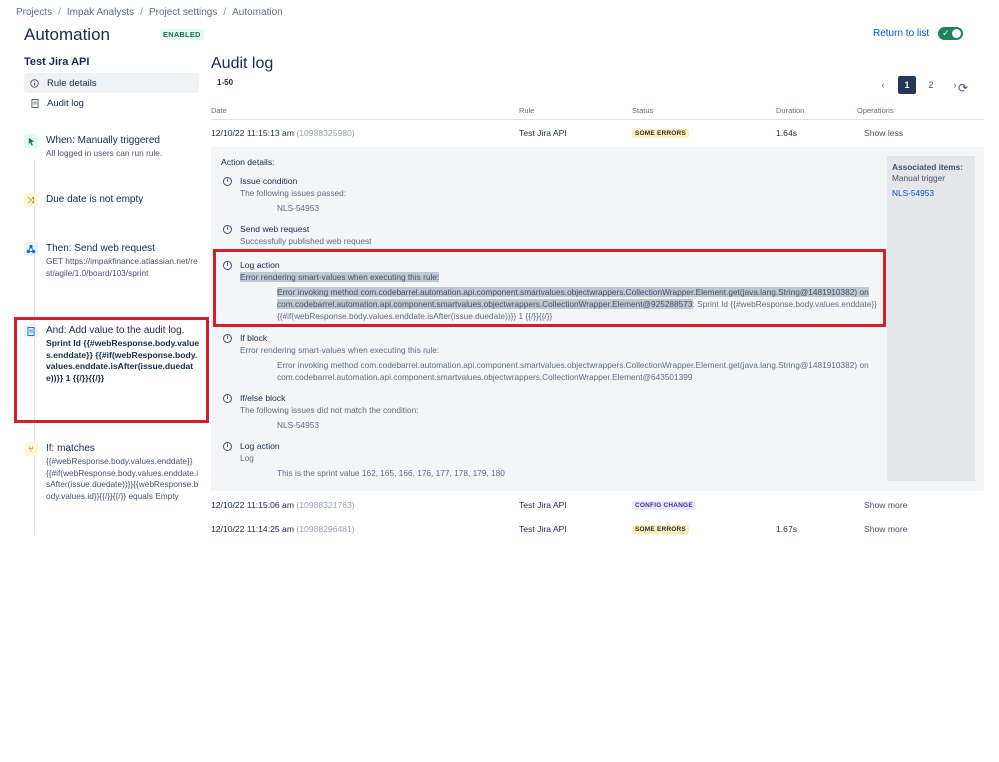 Image resolution: width=999 pixels, height=762 pixels. I want to click on action-name: Log action, so click(260, 446).